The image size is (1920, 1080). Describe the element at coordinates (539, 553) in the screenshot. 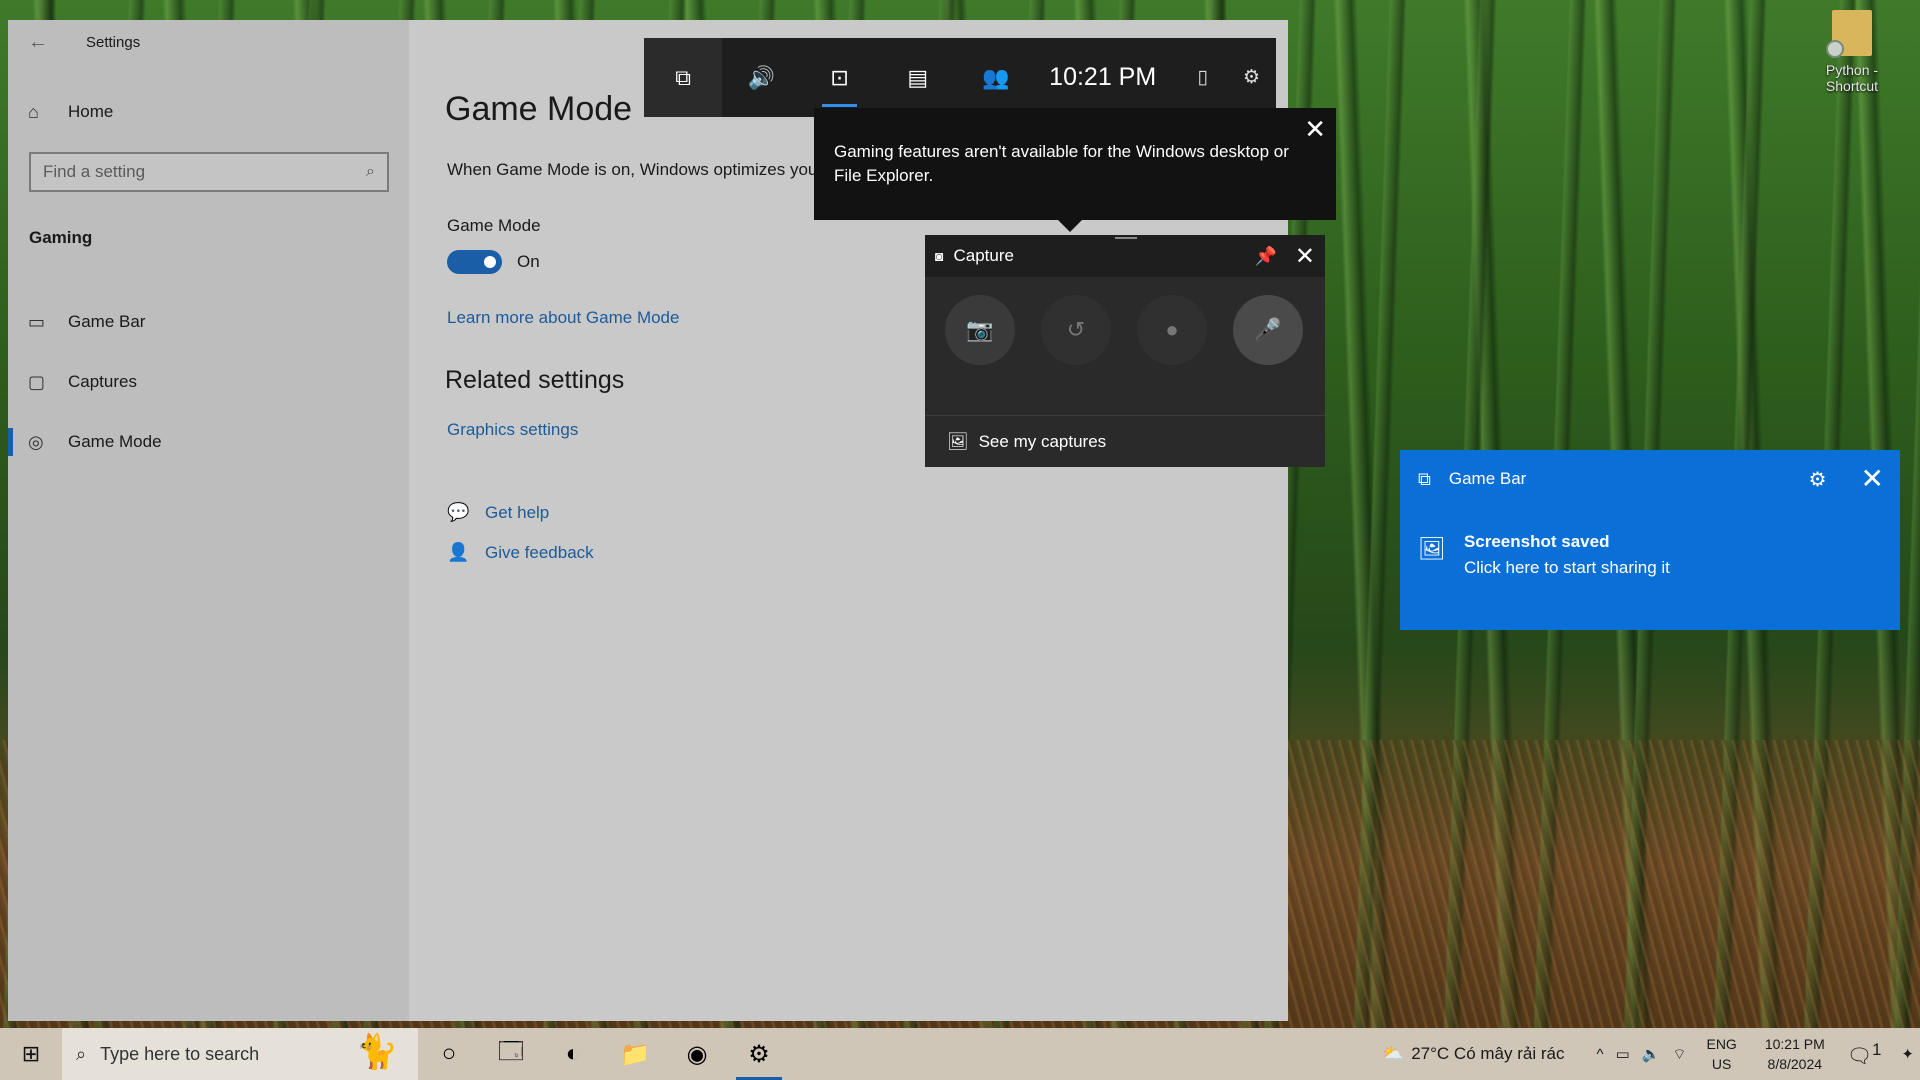

I see `give-feedback-link: Give feedback` at that location.